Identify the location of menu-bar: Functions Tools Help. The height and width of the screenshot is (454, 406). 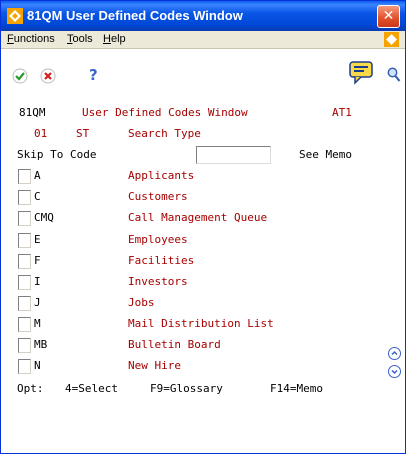
(203, 40).